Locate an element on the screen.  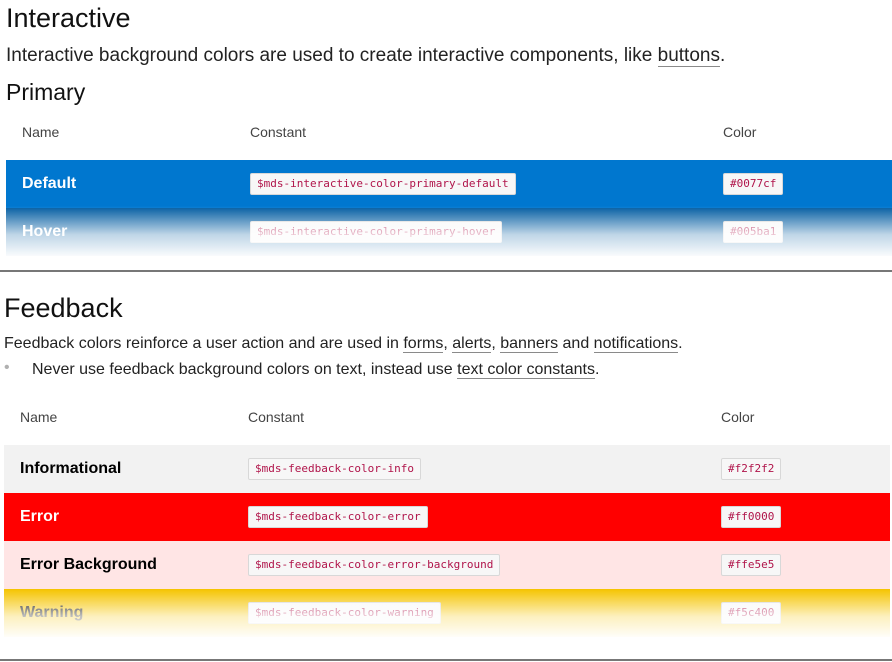
color-code: #f5c400 is located at coordinates (751, 613).